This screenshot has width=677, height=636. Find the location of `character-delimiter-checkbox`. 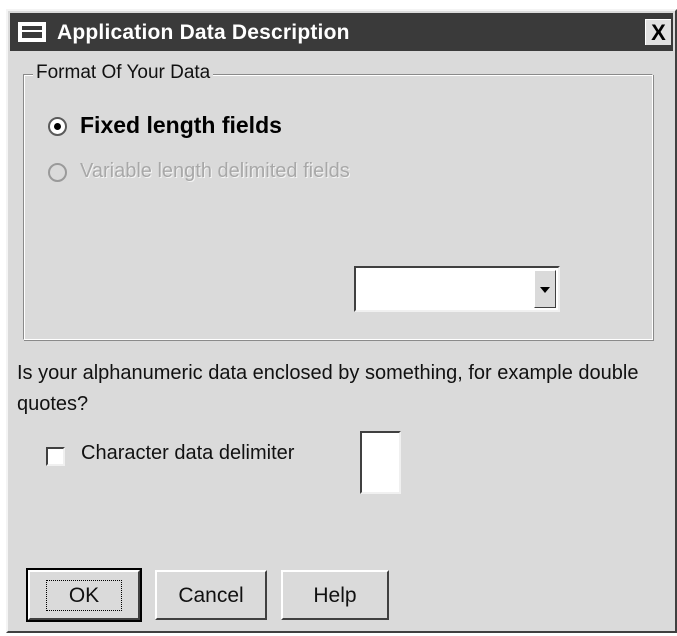

character-delimiter-checkbox is located at coordinates (55, 456).